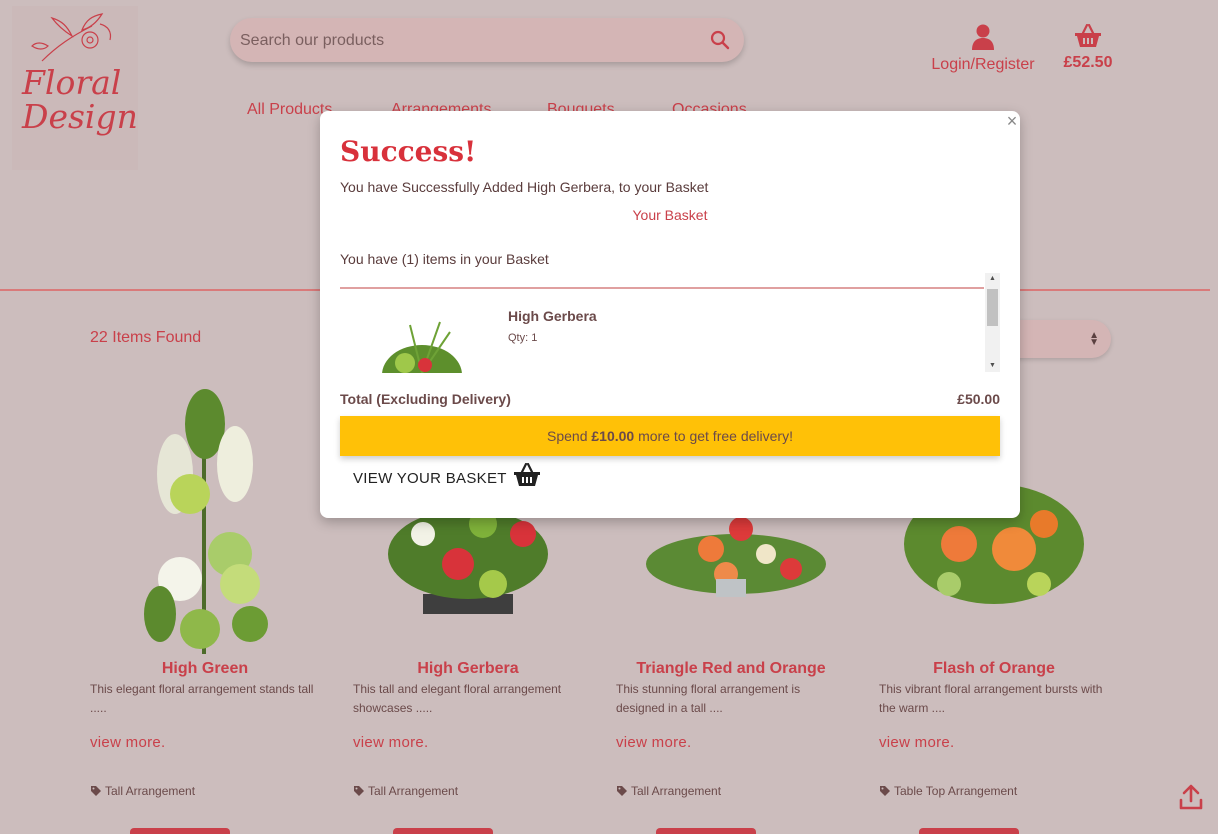 This screenshot has height=834, width=1218. I want to click on total-row: Total (Excluding Delivery) £50.00, so click(670, 399).